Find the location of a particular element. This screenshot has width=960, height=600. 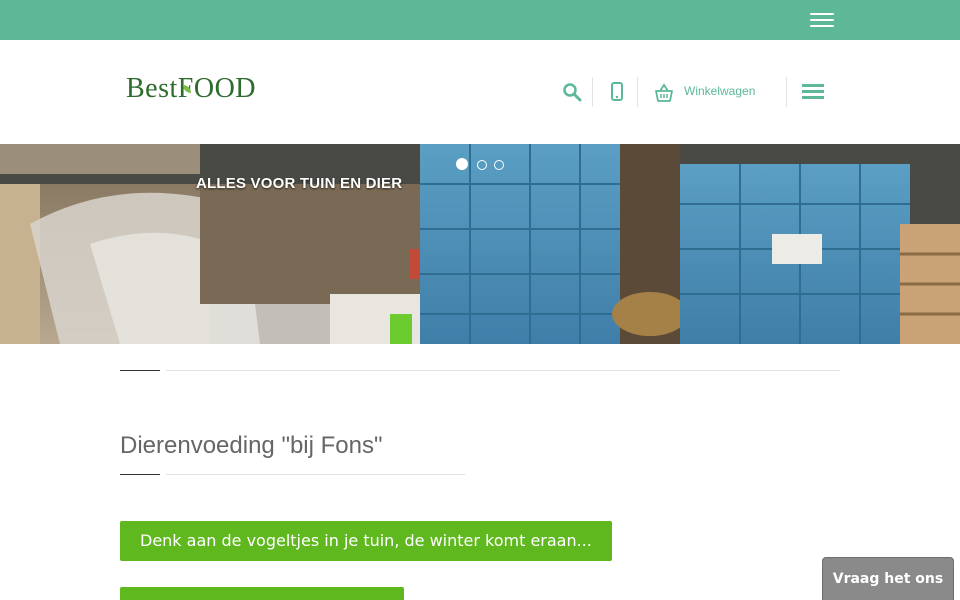

cart-button: Winkelwagen is located at coordinates (719, 92).